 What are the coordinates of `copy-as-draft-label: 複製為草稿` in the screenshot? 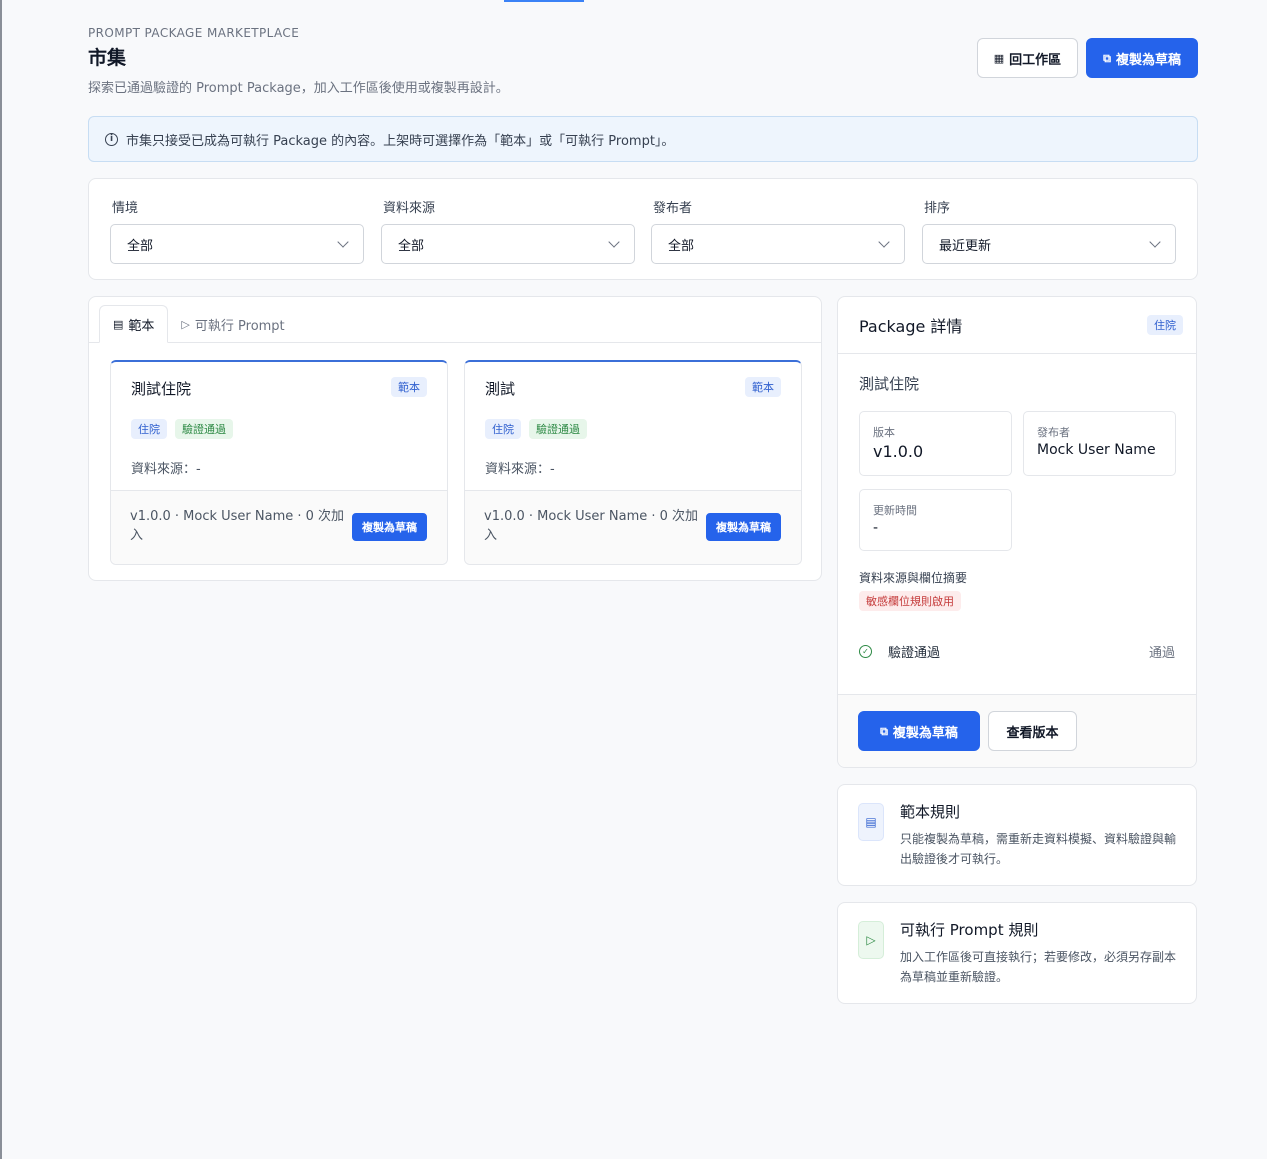 It's located at (1148, 60).